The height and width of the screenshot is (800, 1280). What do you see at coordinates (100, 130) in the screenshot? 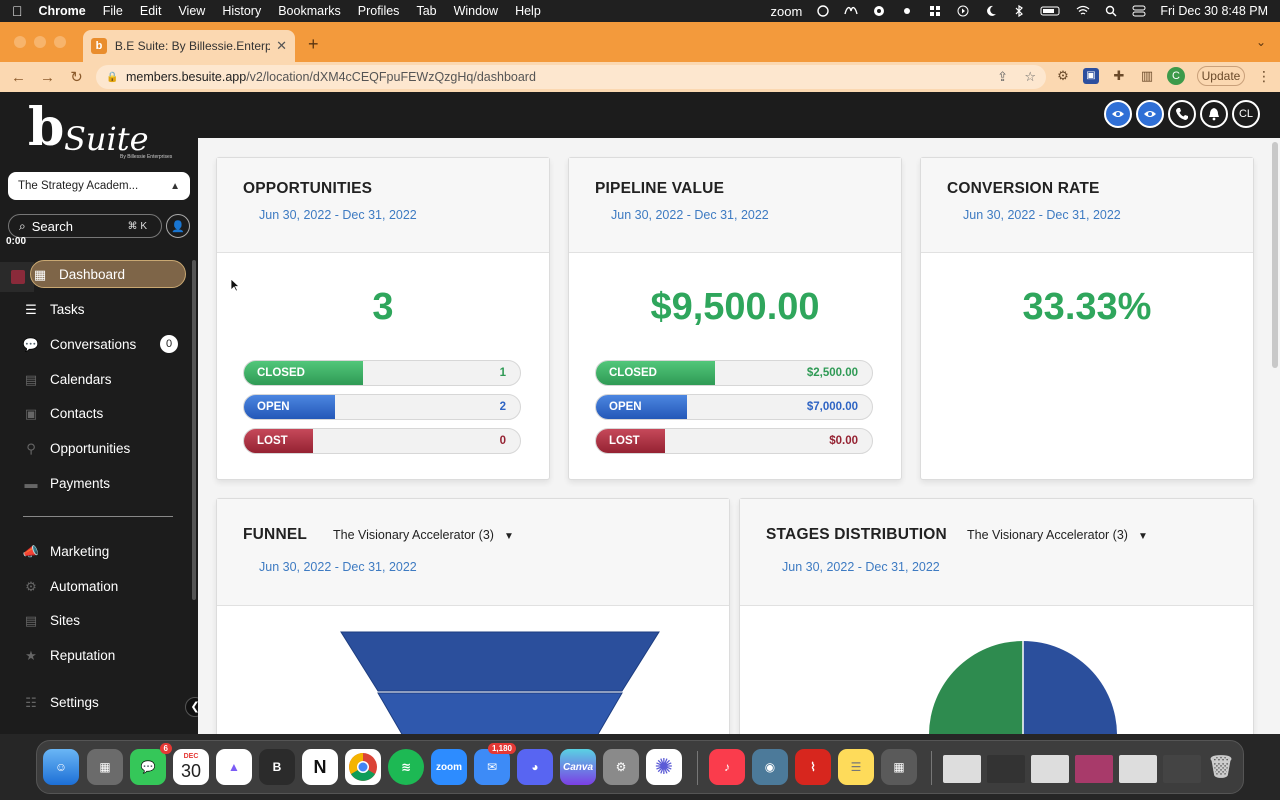
I see `besuite-logo: b Suite By Billessie Enterprises` at bounding box center [100, 130].